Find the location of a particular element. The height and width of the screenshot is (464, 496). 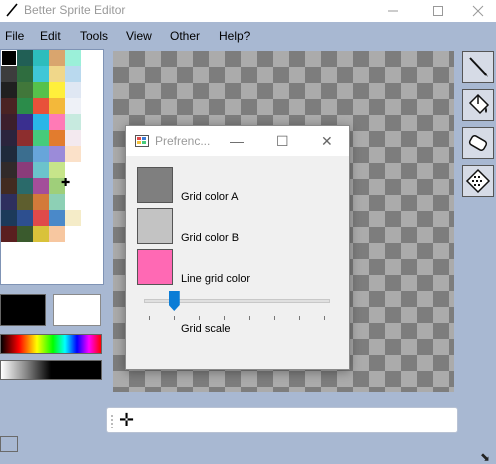

title-bar: Better Sprite Editor is located at coordinates (248, 11).